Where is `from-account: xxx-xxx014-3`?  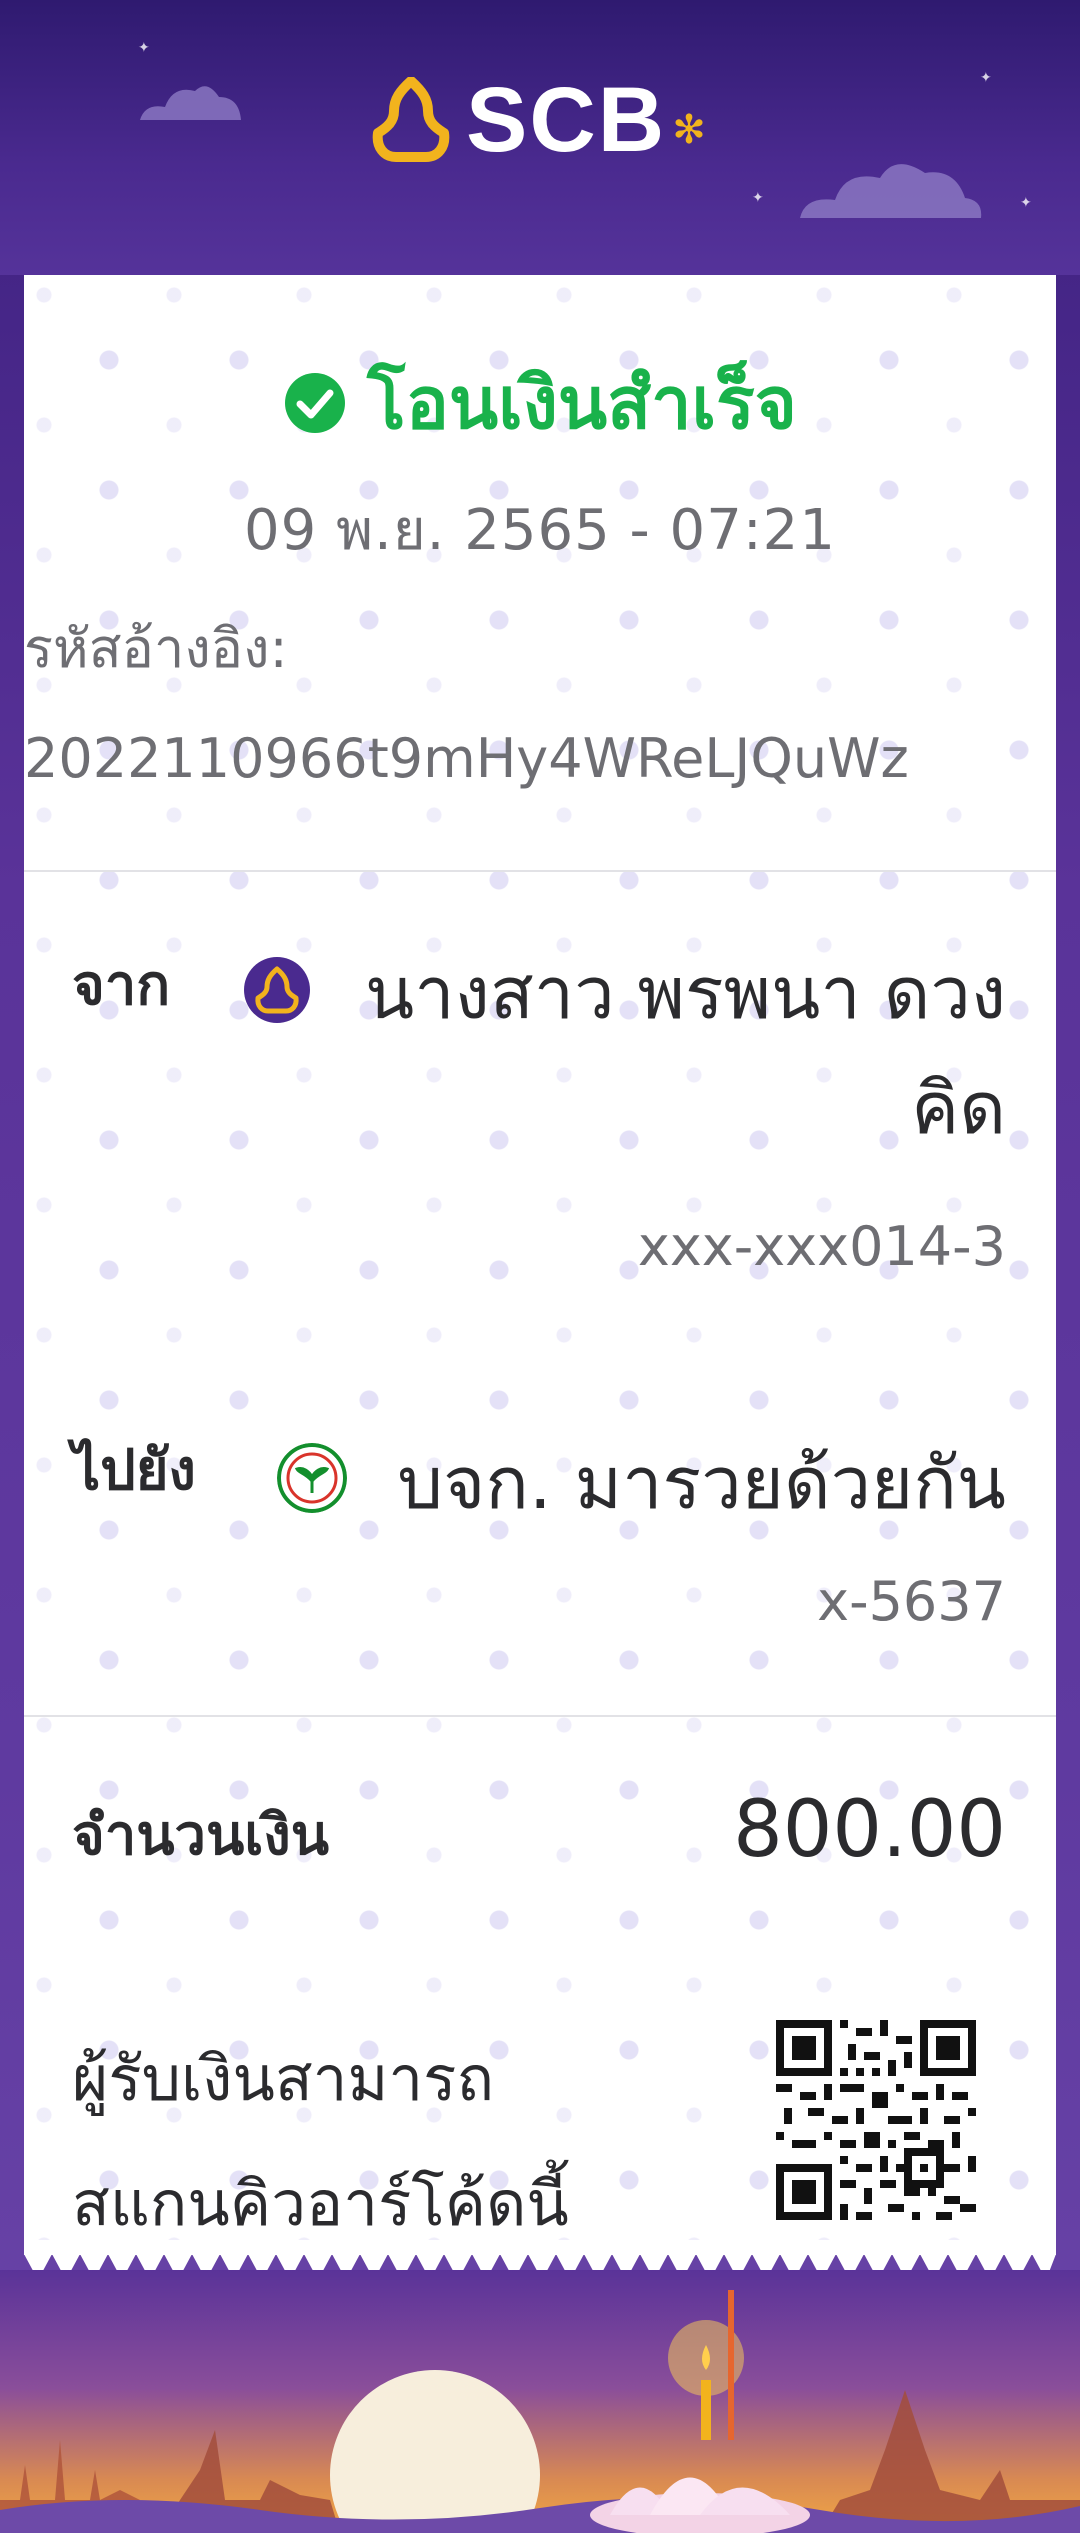
from-account: xxx-xxx014-3 is located at coordinates (821, 1246).